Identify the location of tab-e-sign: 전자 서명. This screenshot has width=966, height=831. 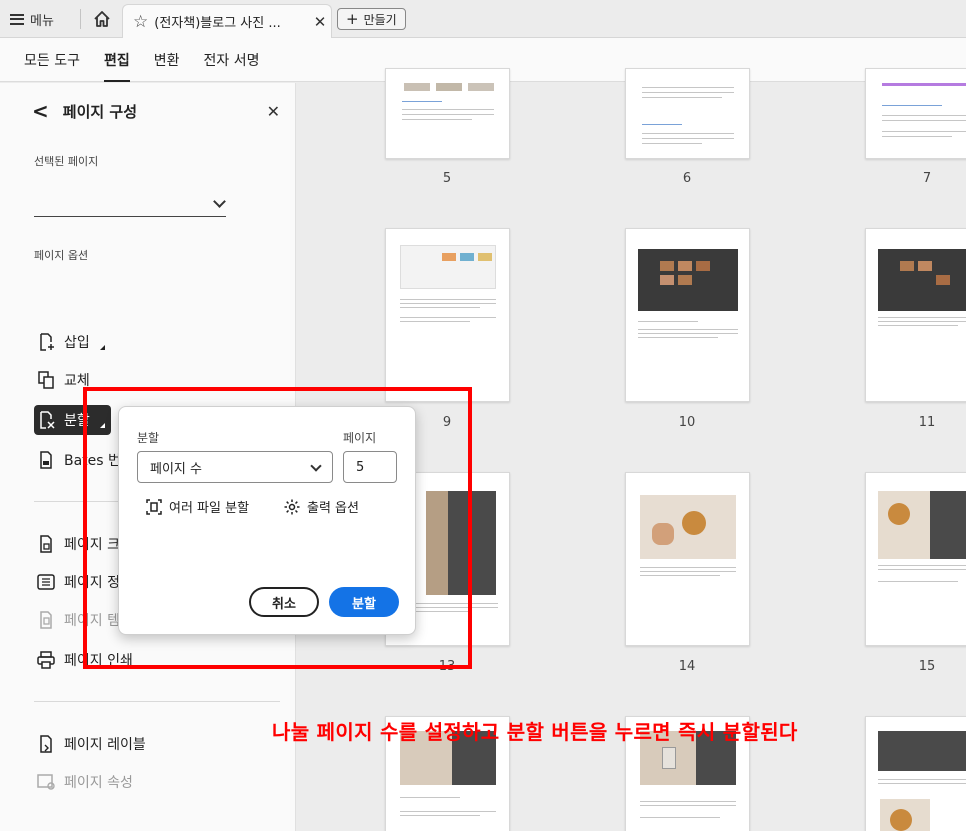
(232, 60).